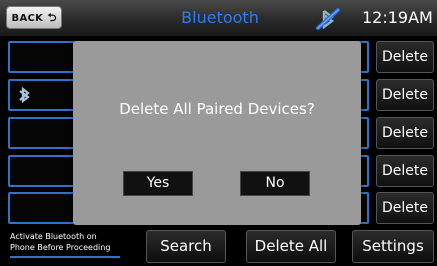  What do you see at coordinates (65, 257) in the screenshot?
I see `hint-underline` at bounding box center [65, 257].